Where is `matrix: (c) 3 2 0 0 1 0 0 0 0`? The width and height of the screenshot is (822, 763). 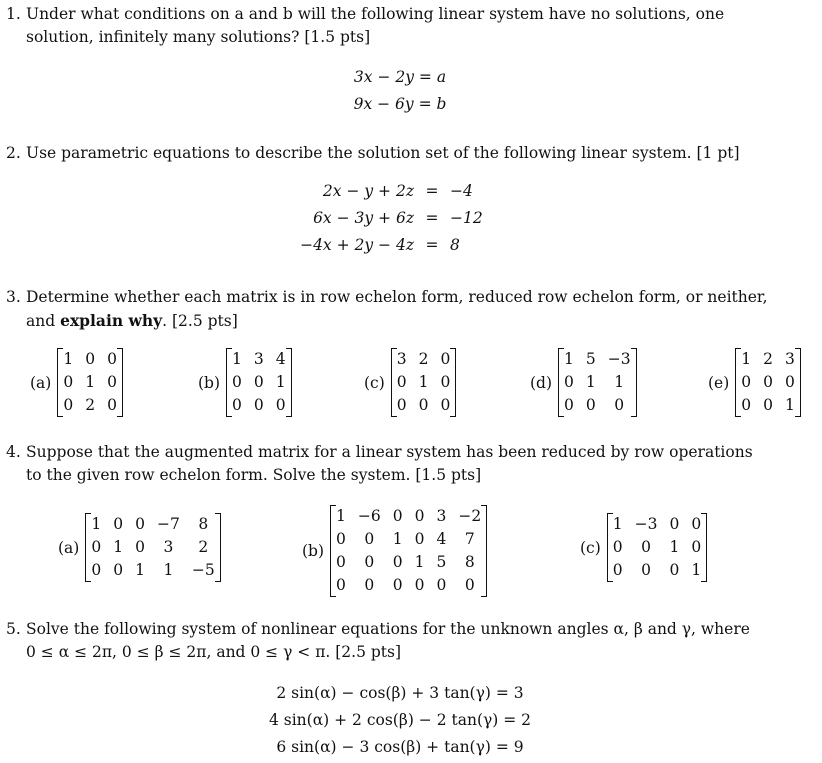 matrix: (c) 3 2 0 0 1 0 0 0 0 is located at coordinates (410, 382).